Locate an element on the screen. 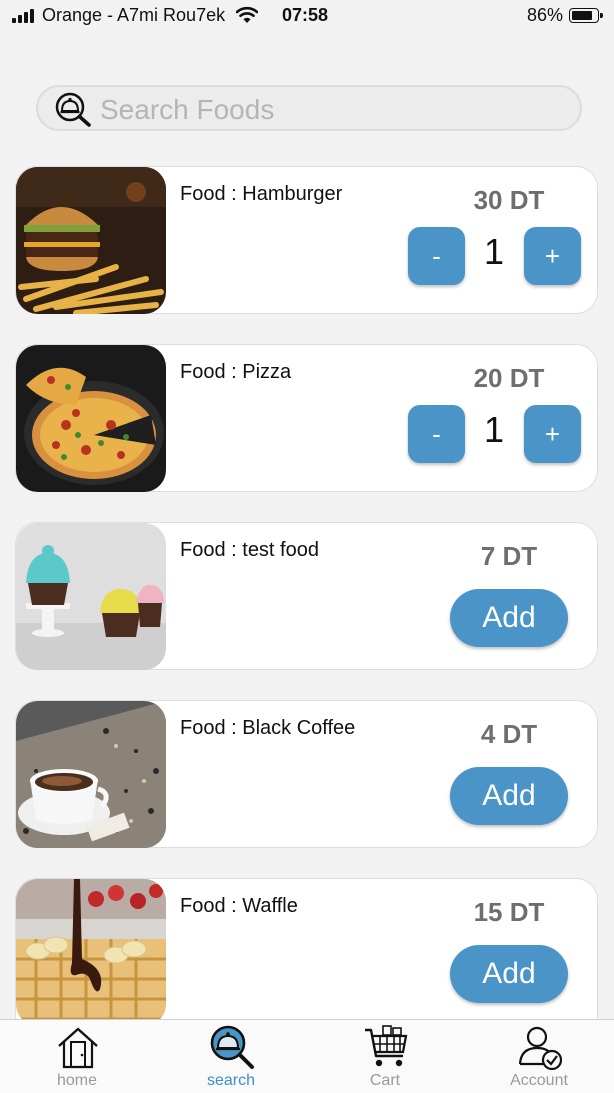 The image size is (614, 1093). tab-label: home is located at coordinates (77, 1080).